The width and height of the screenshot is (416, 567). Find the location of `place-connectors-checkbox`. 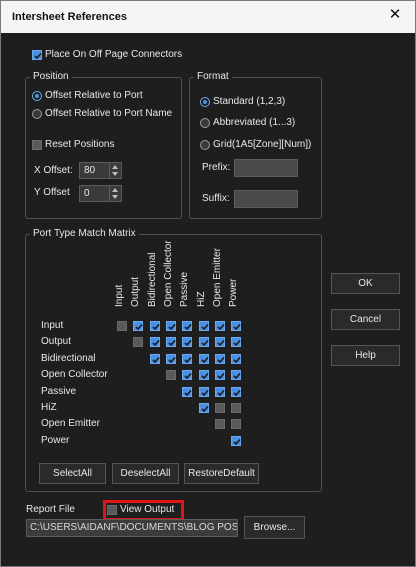

place-connectors-checkbox is located at coordinates (37, 55).